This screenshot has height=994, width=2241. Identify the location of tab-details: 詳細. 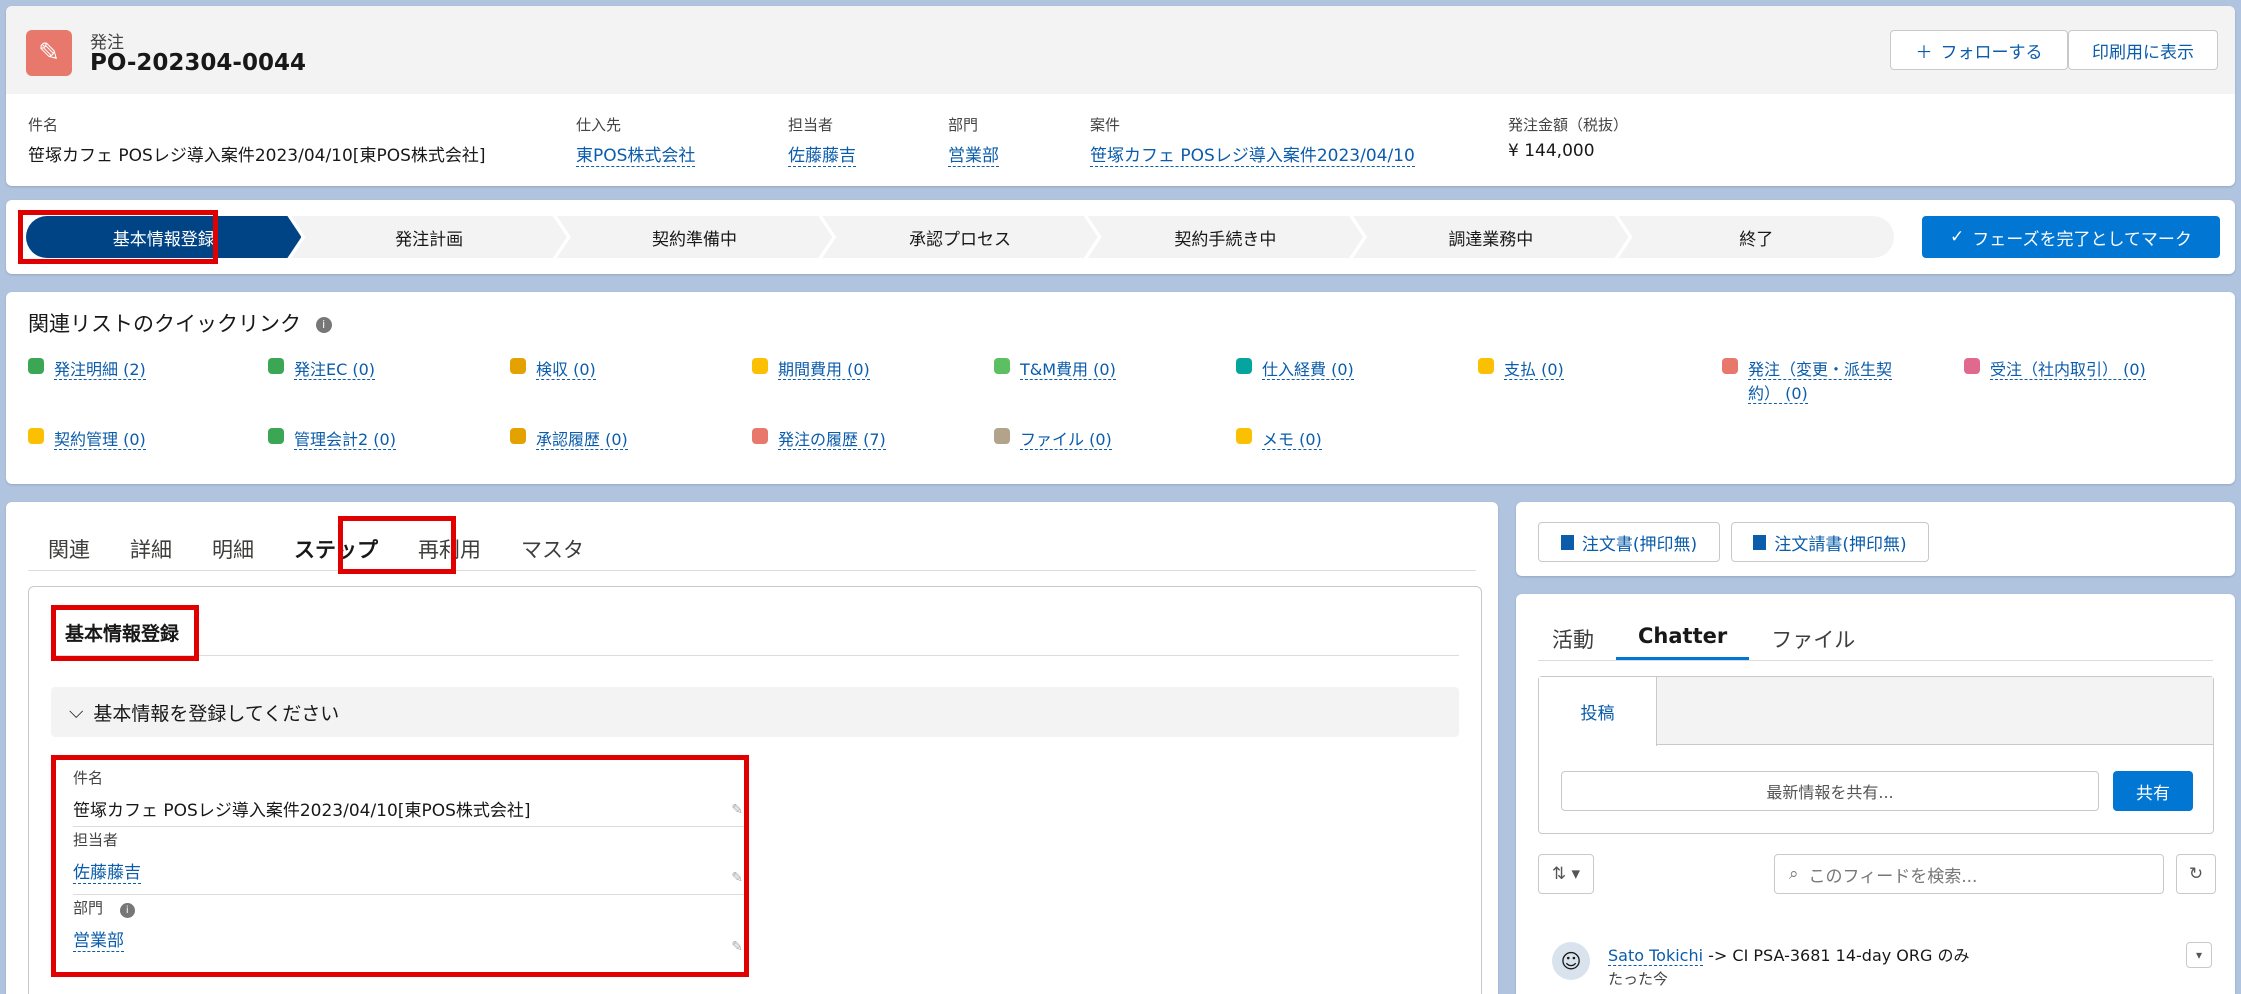
(151, 549).